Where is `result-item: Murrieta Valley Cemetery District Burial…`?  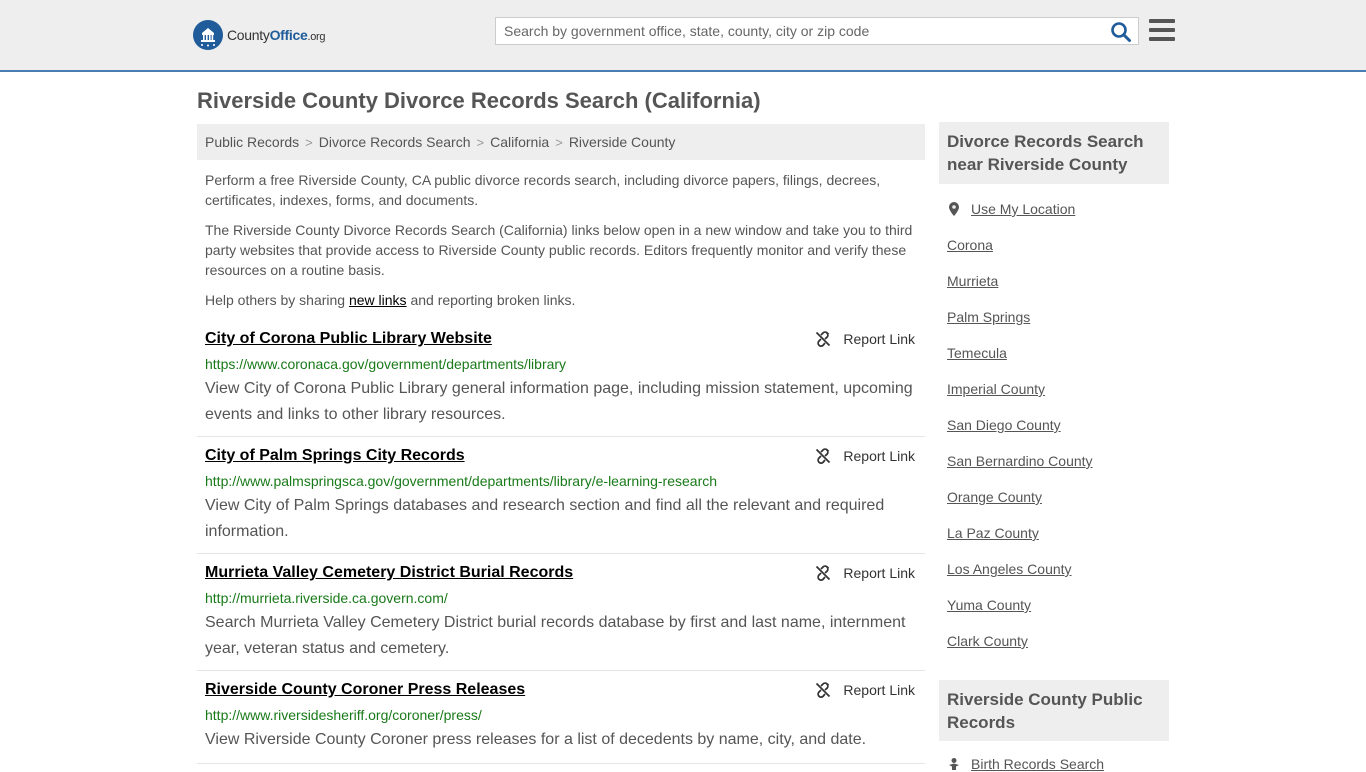
result-item: Murrieta Valley Cemetery District Burial… is located at coordinates (561, 617).